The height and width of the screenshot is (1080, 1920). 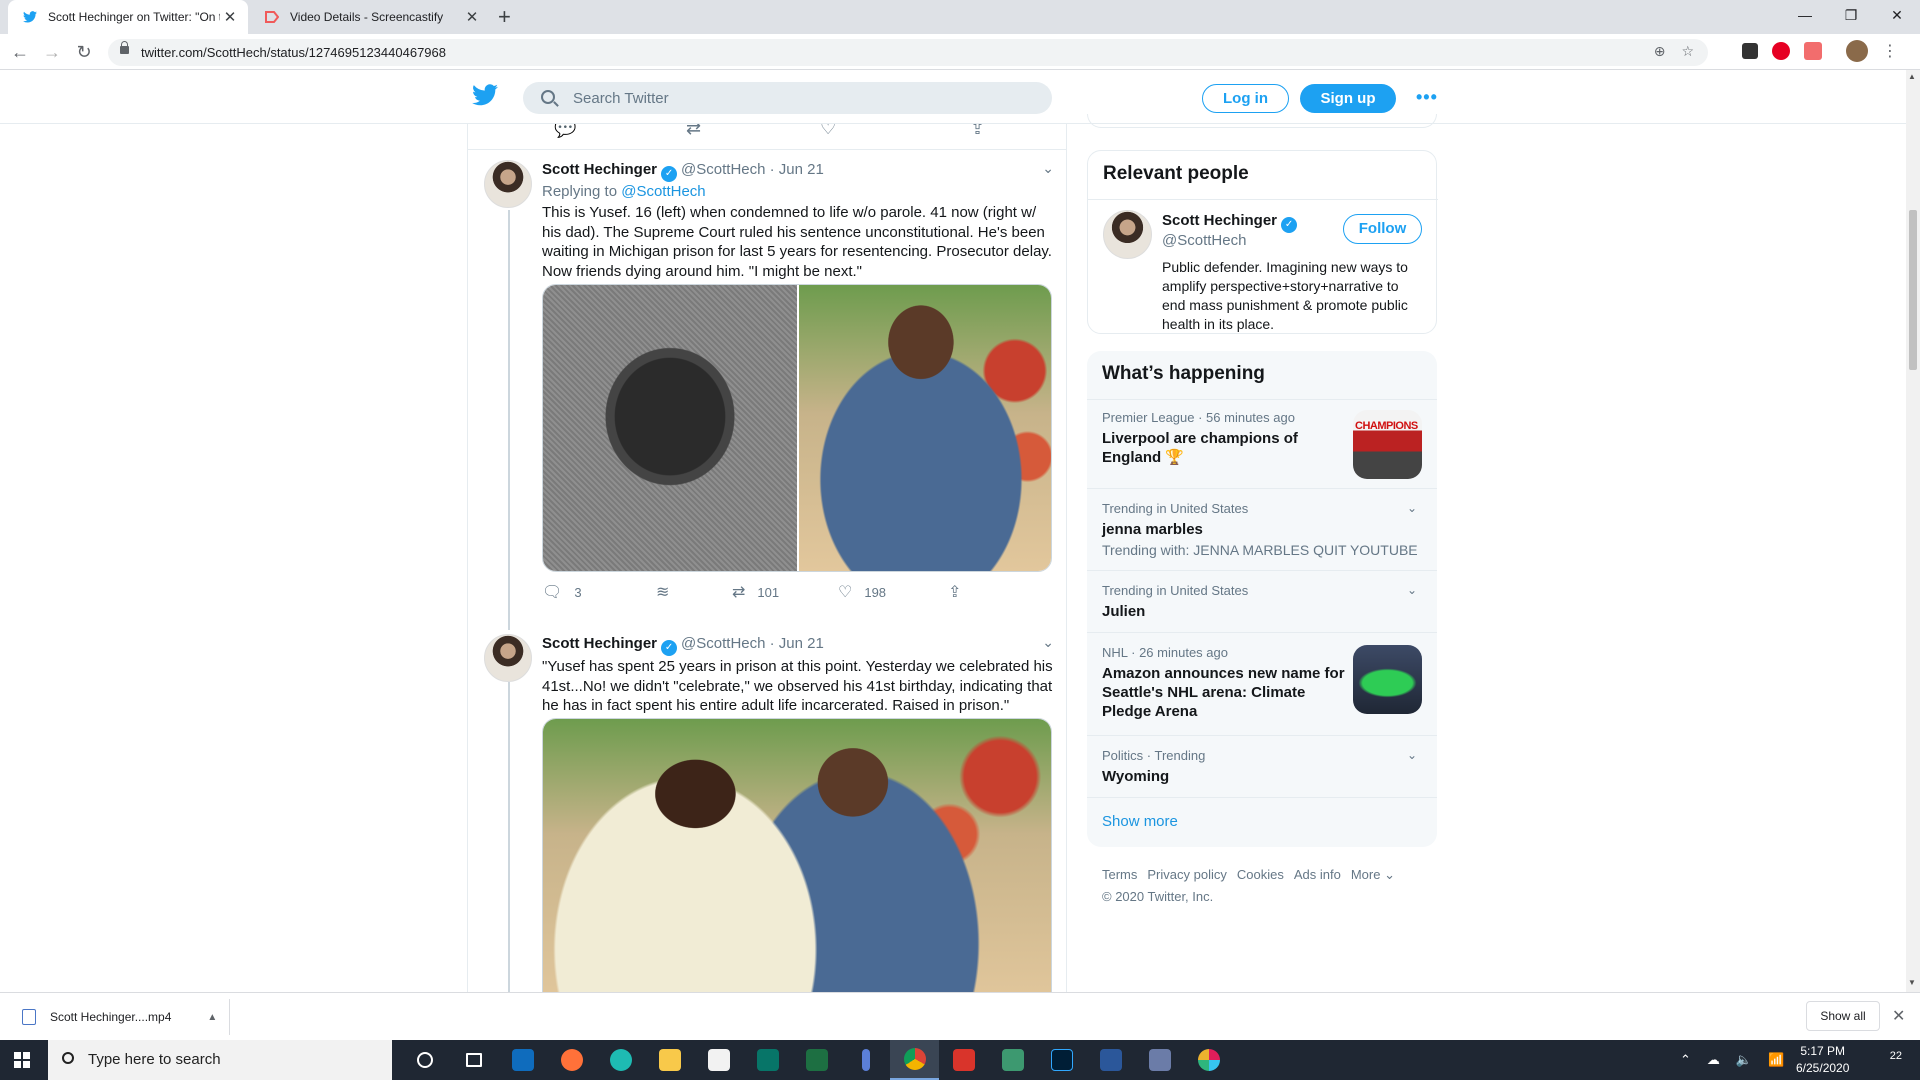 I want to click on footer-terms: Terms, so click(x=1119, y=875).